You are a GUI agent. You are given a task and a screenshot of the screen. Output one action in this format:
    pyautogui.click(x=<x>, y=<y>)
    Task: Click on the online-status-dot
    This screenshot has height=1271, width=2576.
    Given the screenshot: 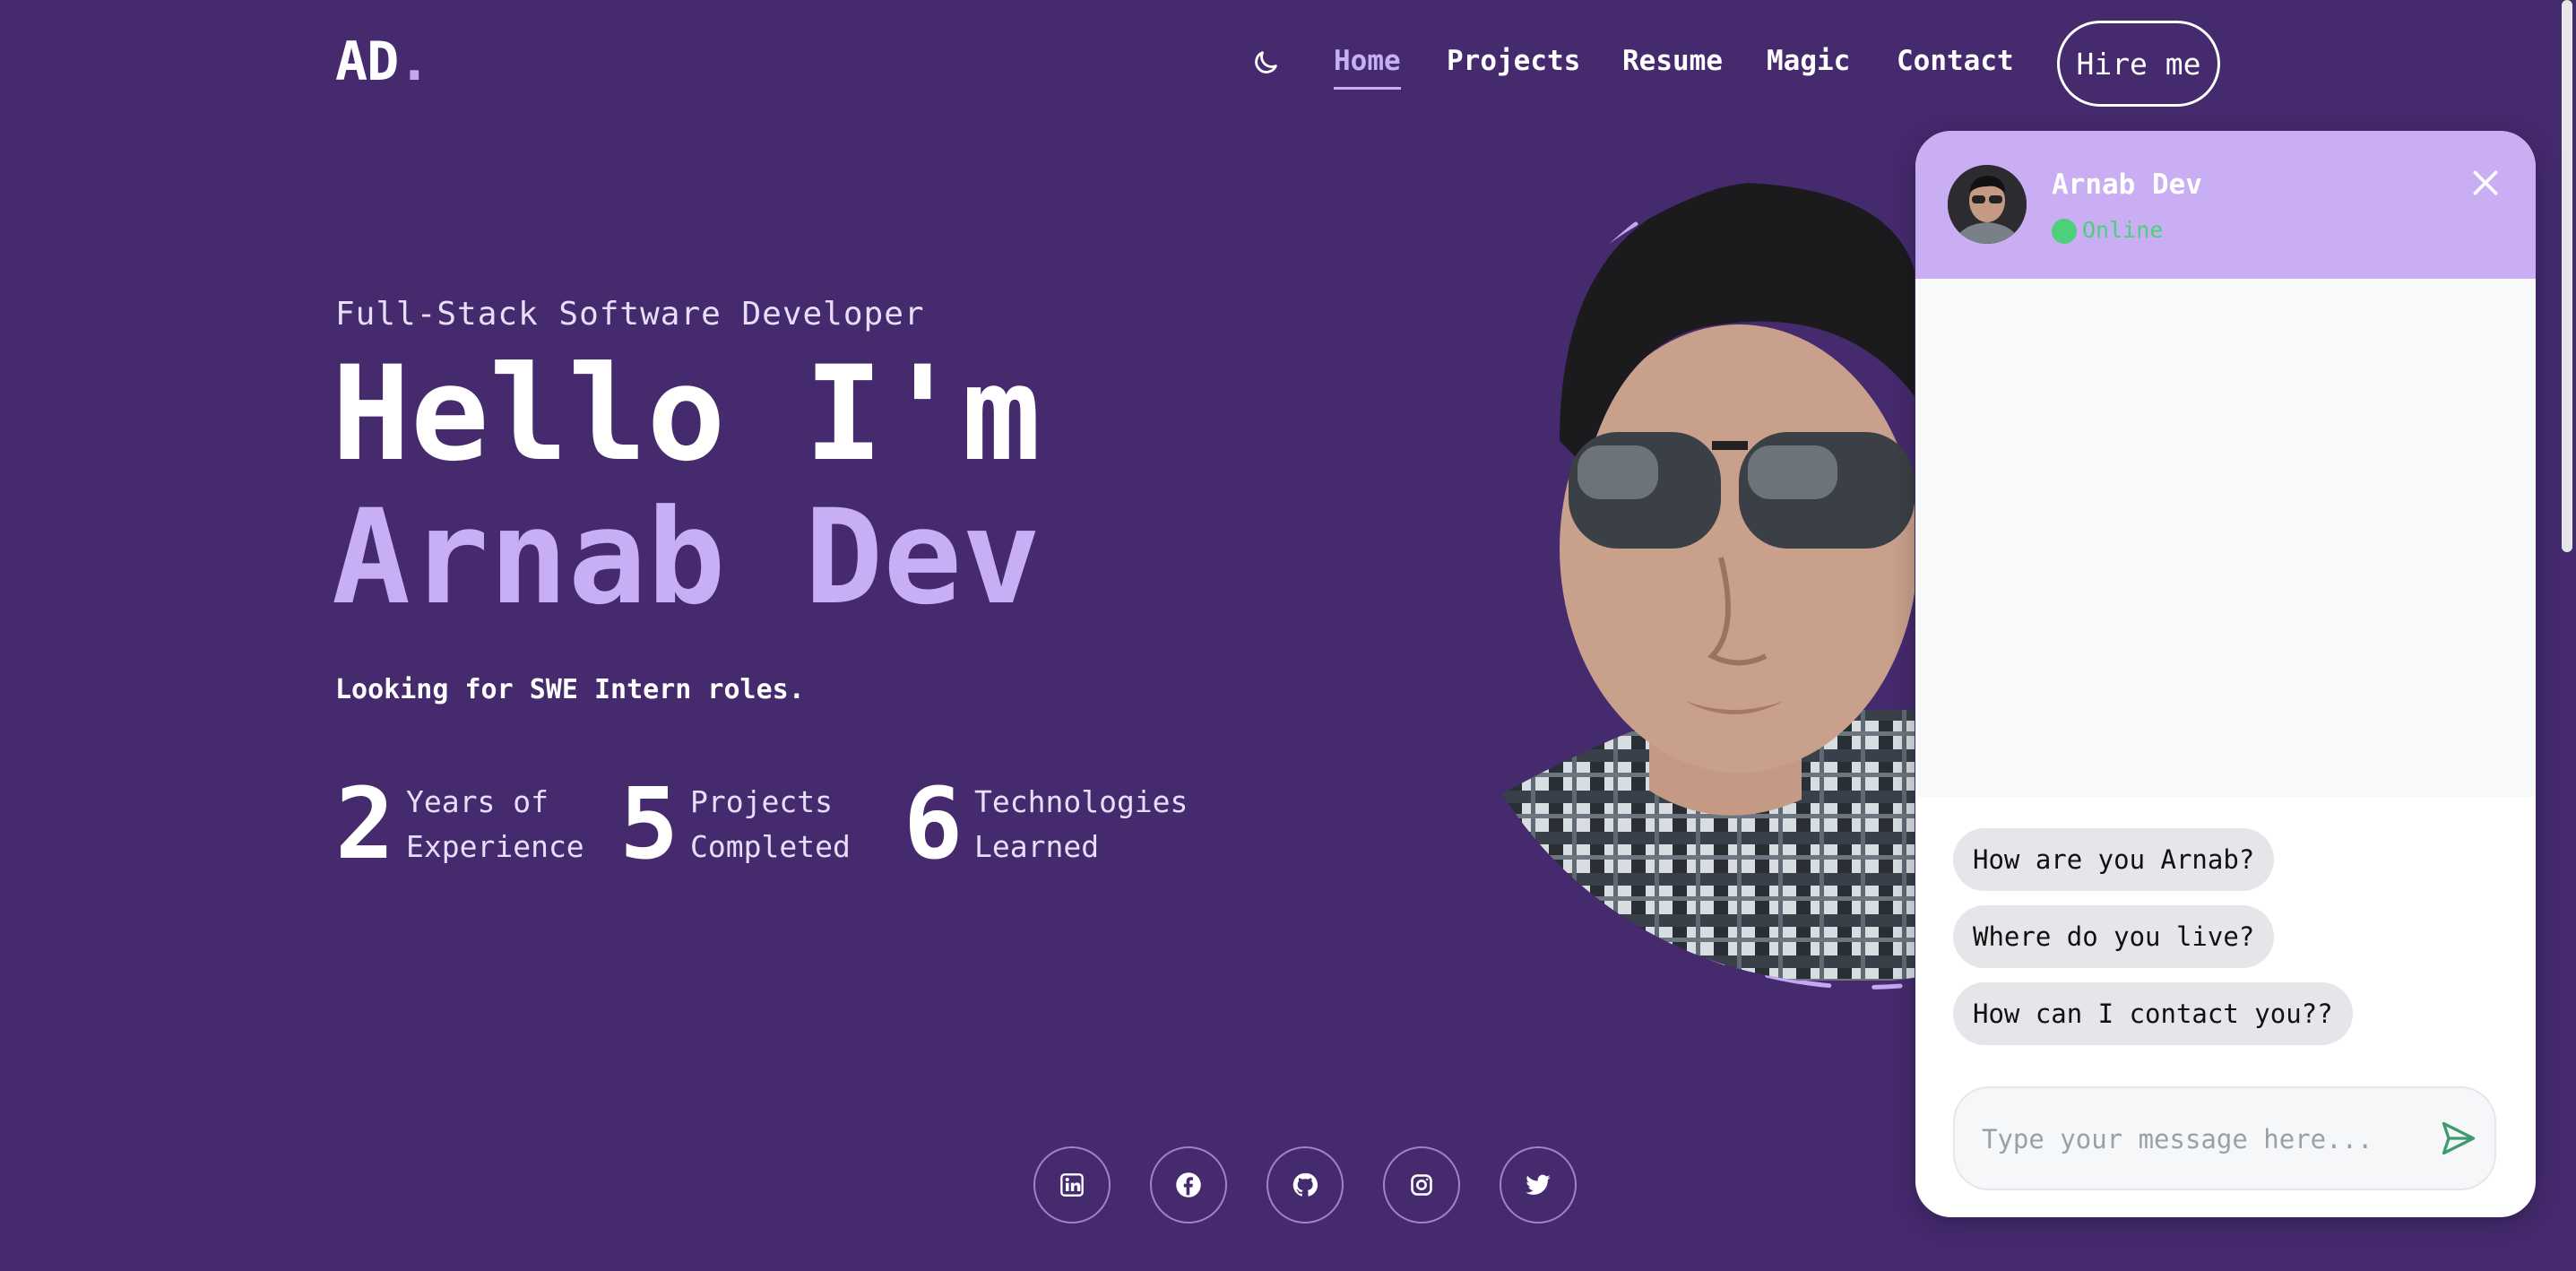 What is the action you would take?
    pyautogui.click(x=2064, y=232)
    